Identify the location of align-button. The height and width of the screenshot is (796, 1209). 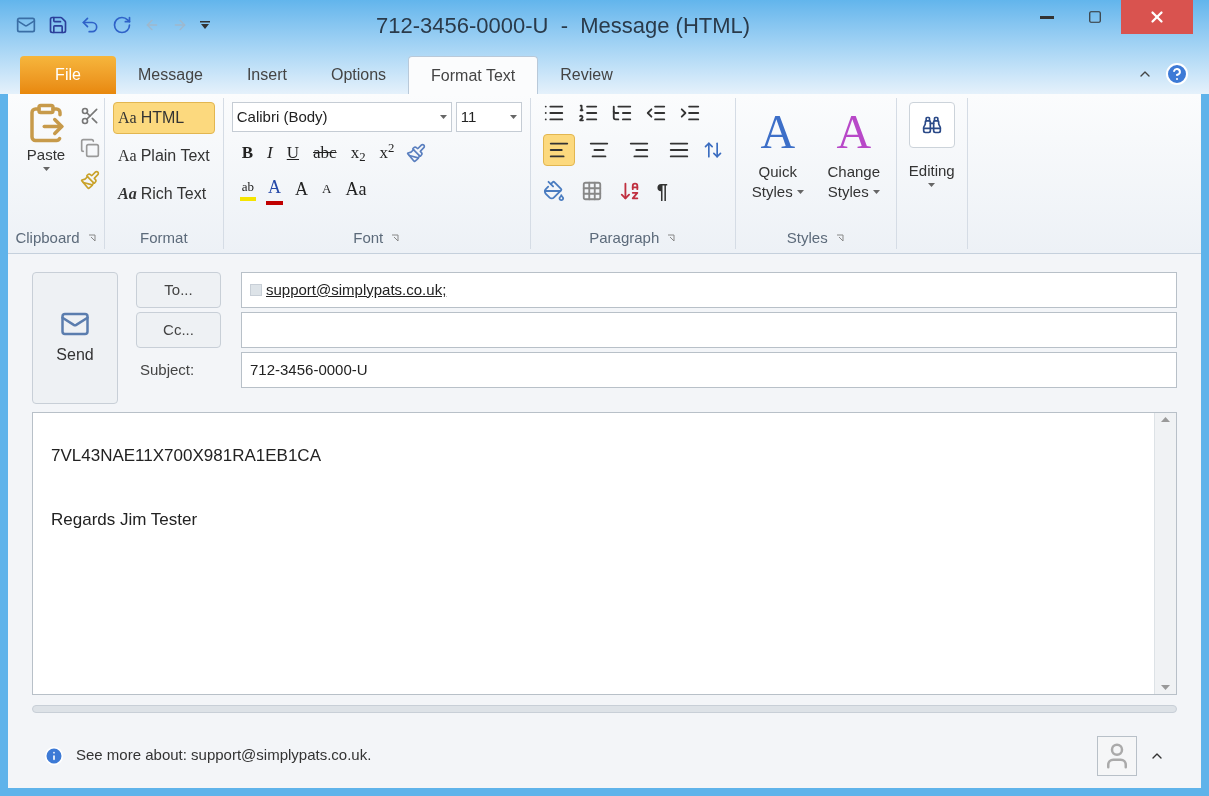
(558, 150).